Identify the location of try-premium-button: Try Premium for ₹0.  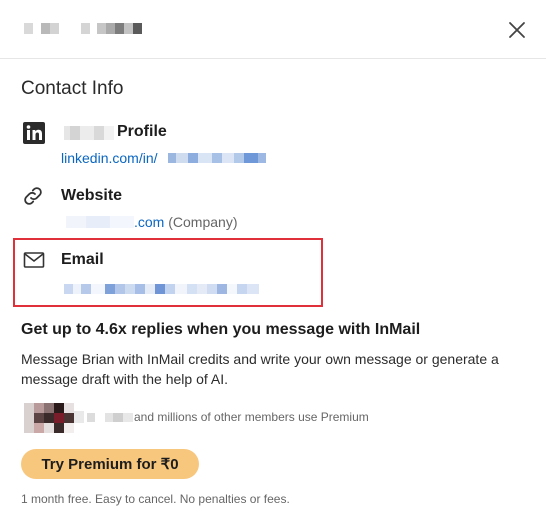
(110, 464).